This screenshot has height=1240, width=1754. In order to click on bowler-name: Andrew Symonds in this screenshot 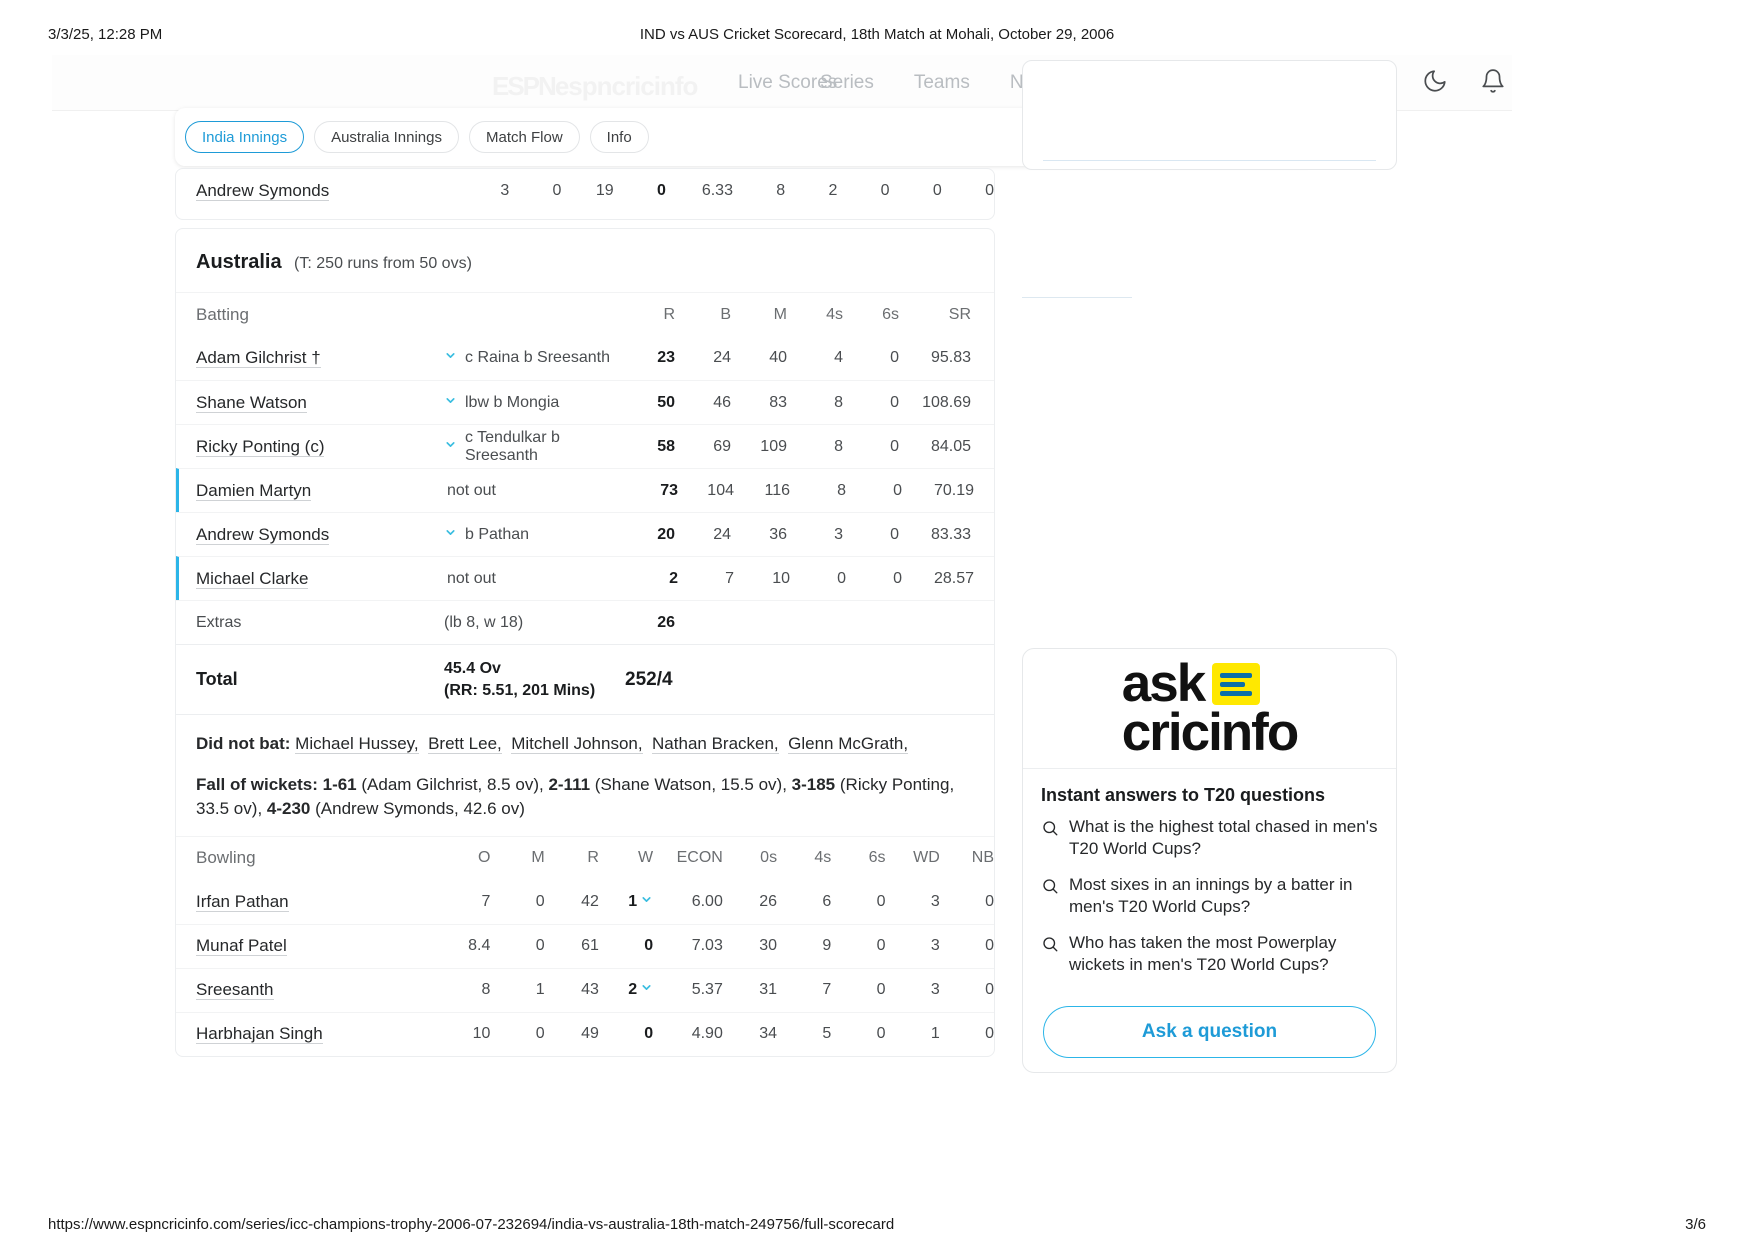, I will do `click(316, 191)`.